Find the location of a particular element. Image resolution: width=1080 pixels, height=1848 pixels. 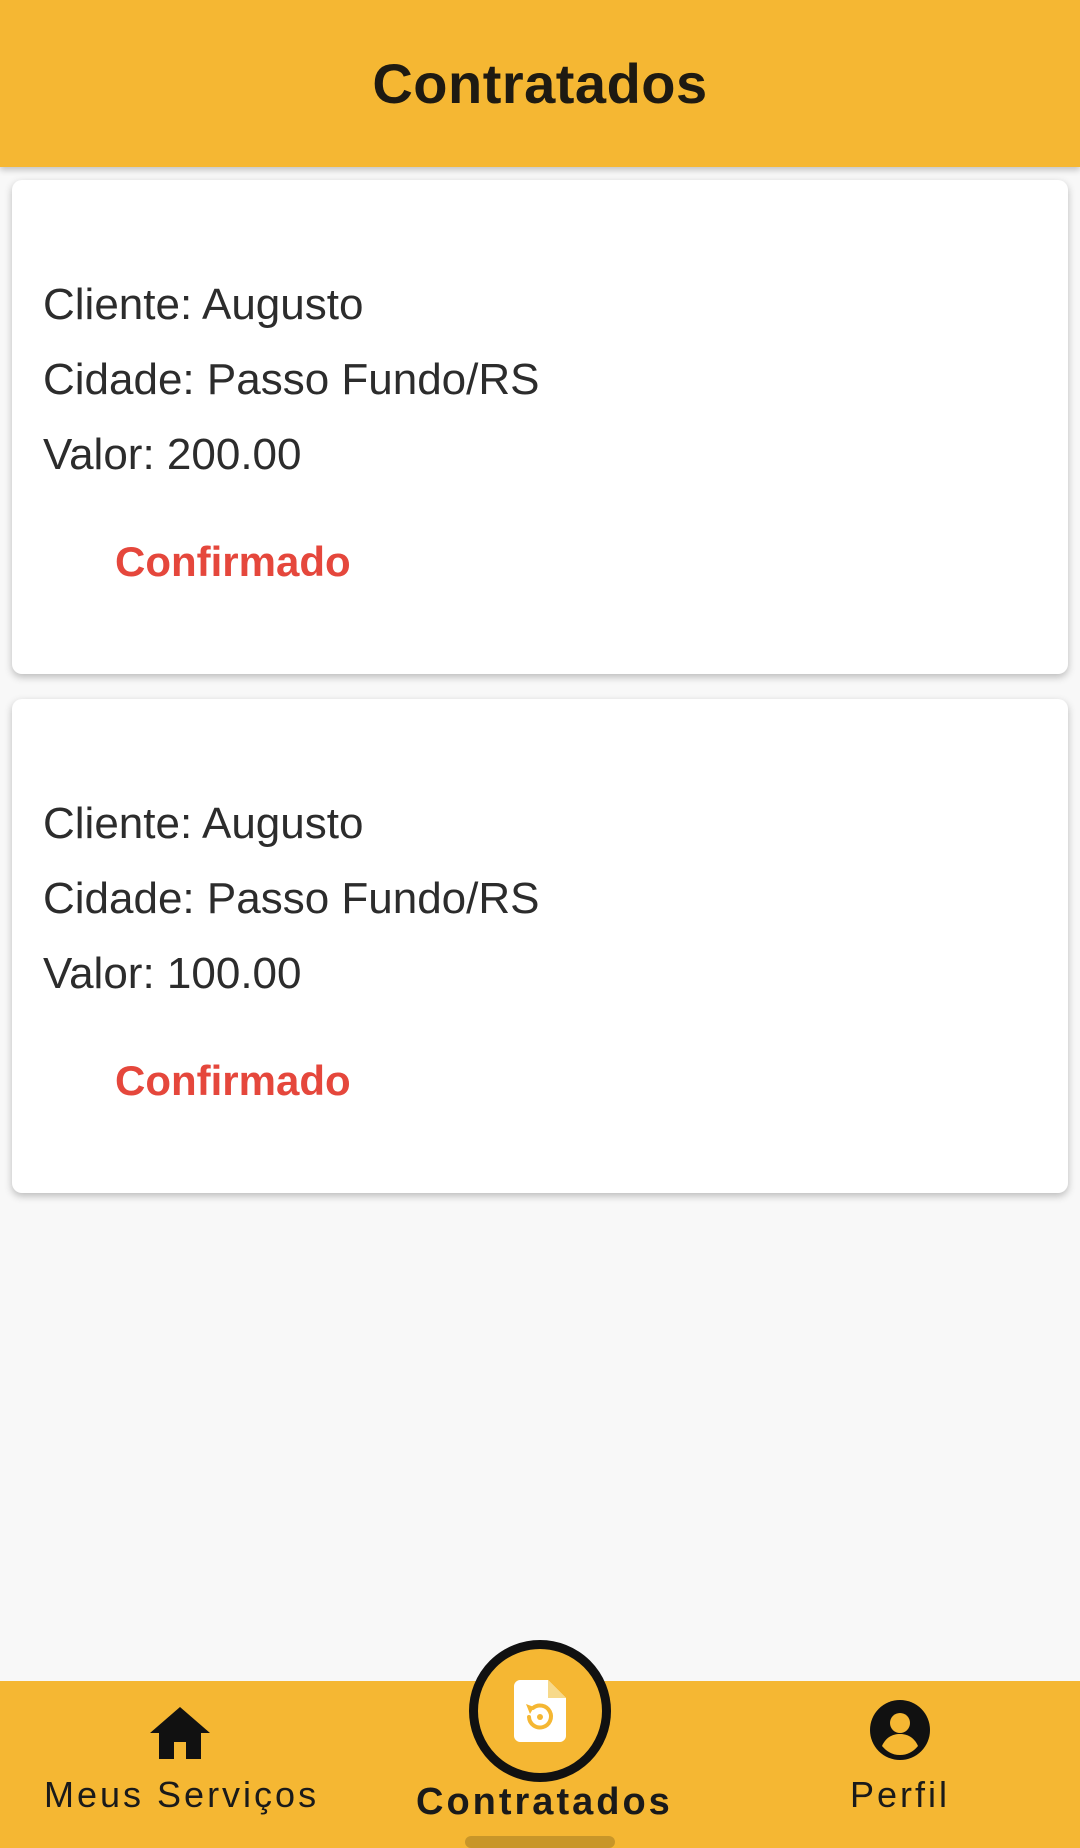

nav-label-perfil: Perfil is located at coordinates (900, 1794).